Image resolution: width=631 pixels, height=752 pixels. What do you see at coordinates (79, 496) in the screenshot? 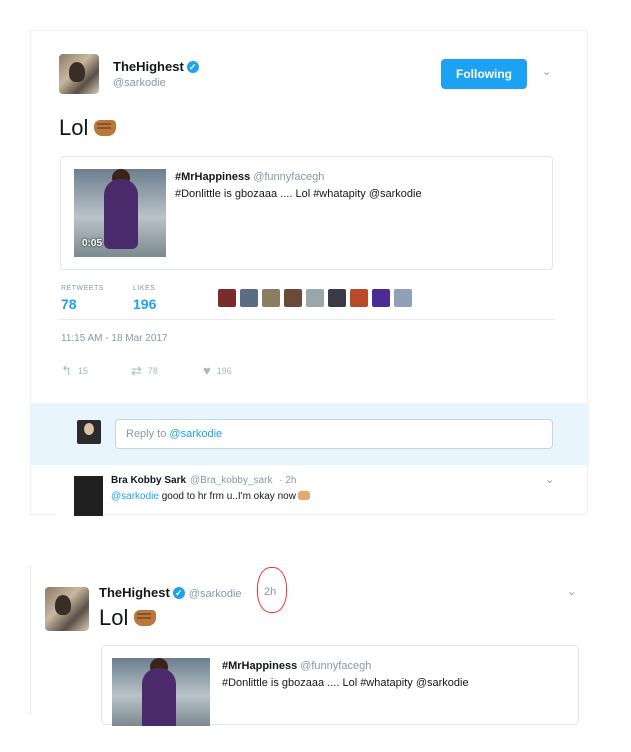
I see `reply-author-avatar` at bounding box center [79, 496].